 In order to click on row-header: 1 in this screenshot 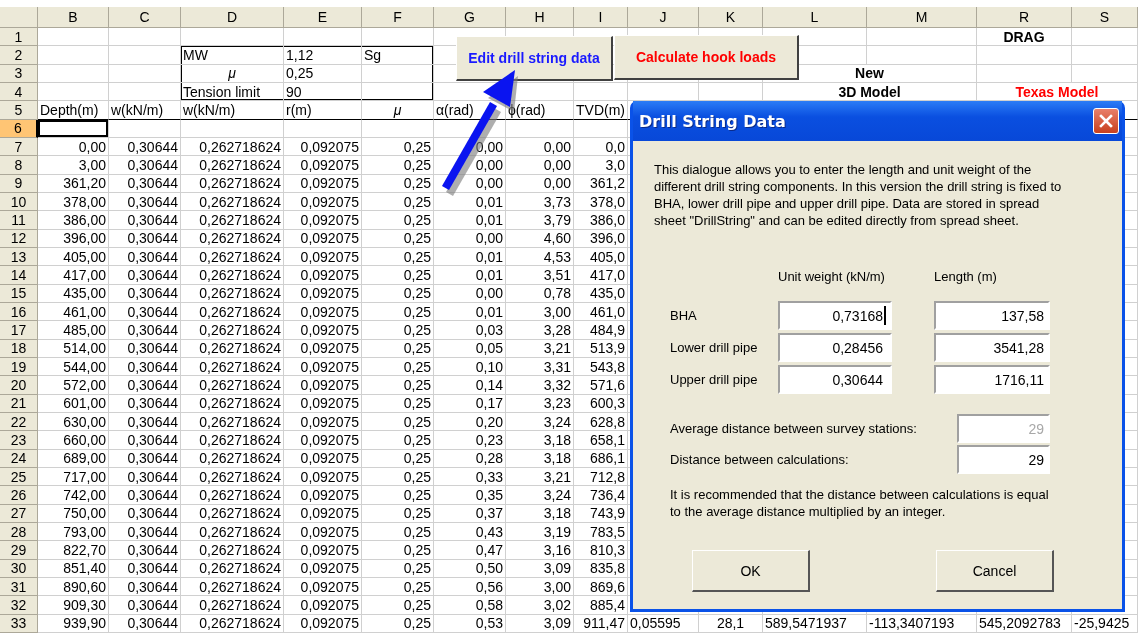, I will do `click(19, 37)`.